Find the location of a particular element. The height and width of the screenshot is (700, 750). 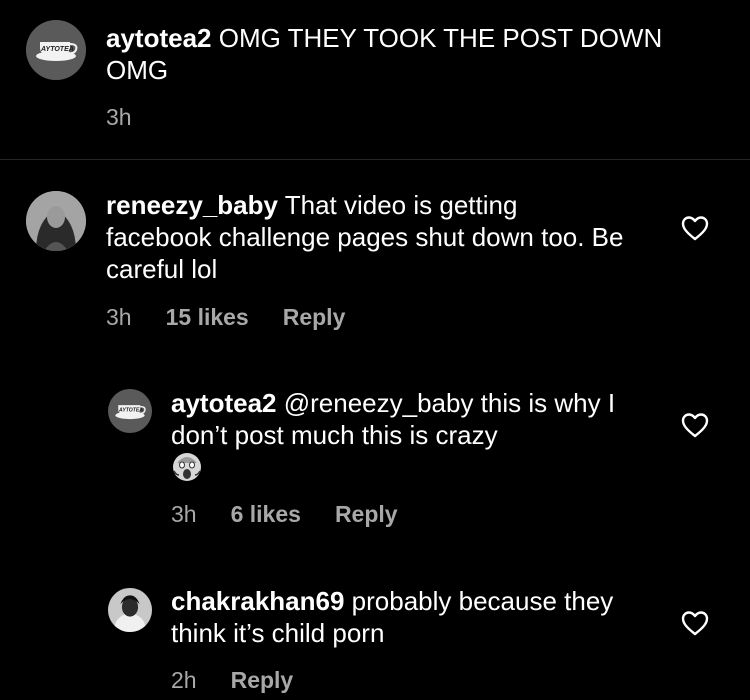

comment-meta: 3h 6 likes Reply is located at coordinates (284, 514).